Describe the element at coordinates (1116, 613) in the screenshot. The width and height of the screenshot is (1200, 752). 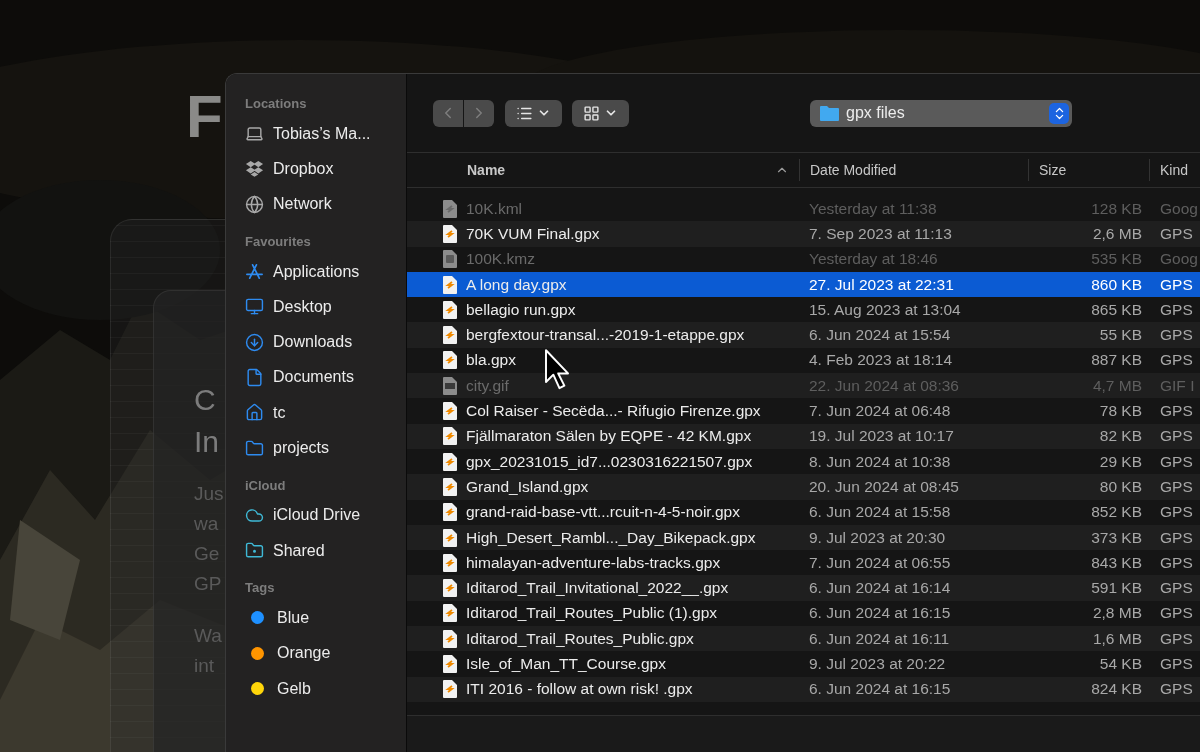
I see `size-cell-text: 2,8 MB` at that location.